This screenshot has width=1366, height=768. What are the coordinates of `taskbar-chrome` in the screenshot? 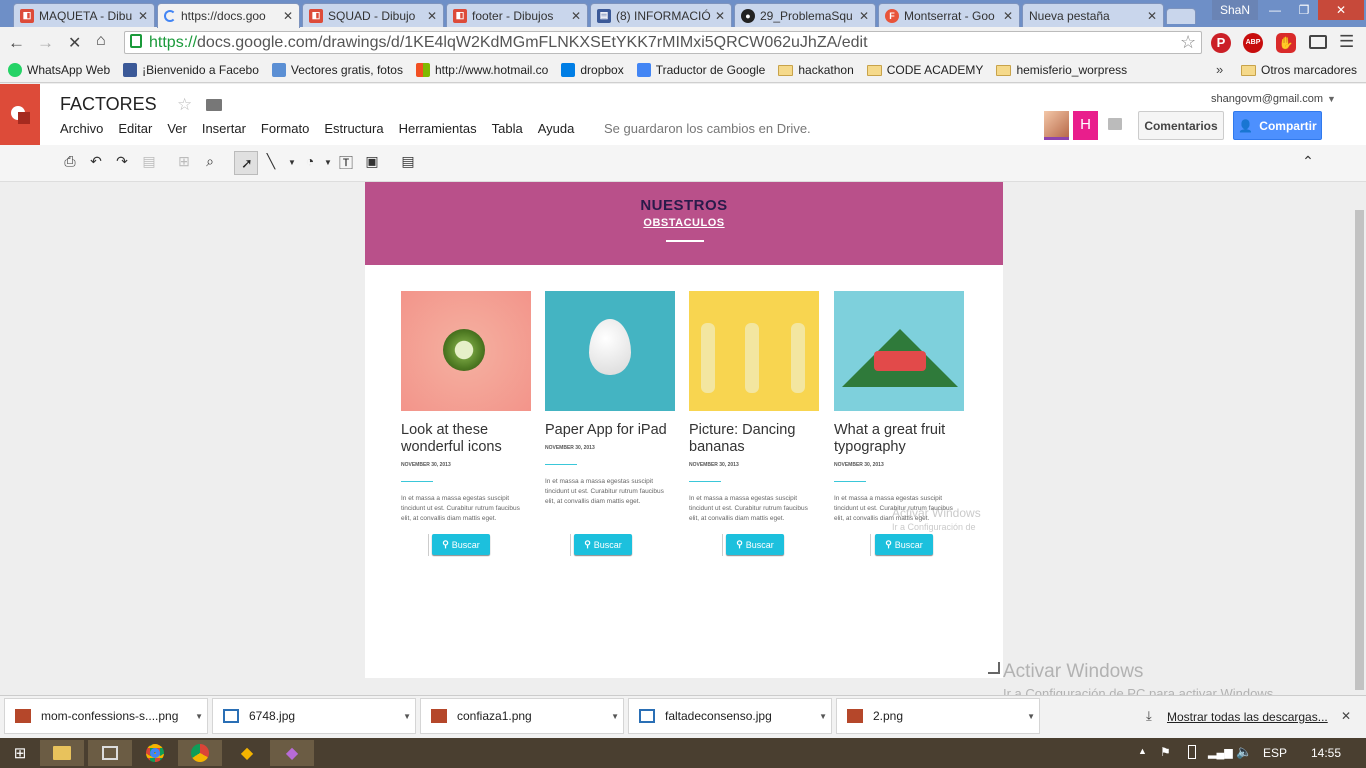 It's located at (155, 753).